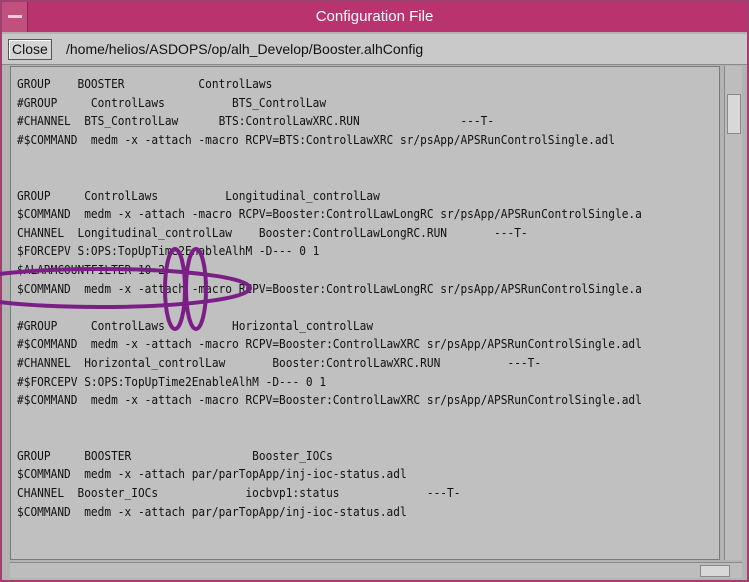  I want to click on file-line: #GROUP ControlLaws Horizontal_controlLaw, so click(195, 325).